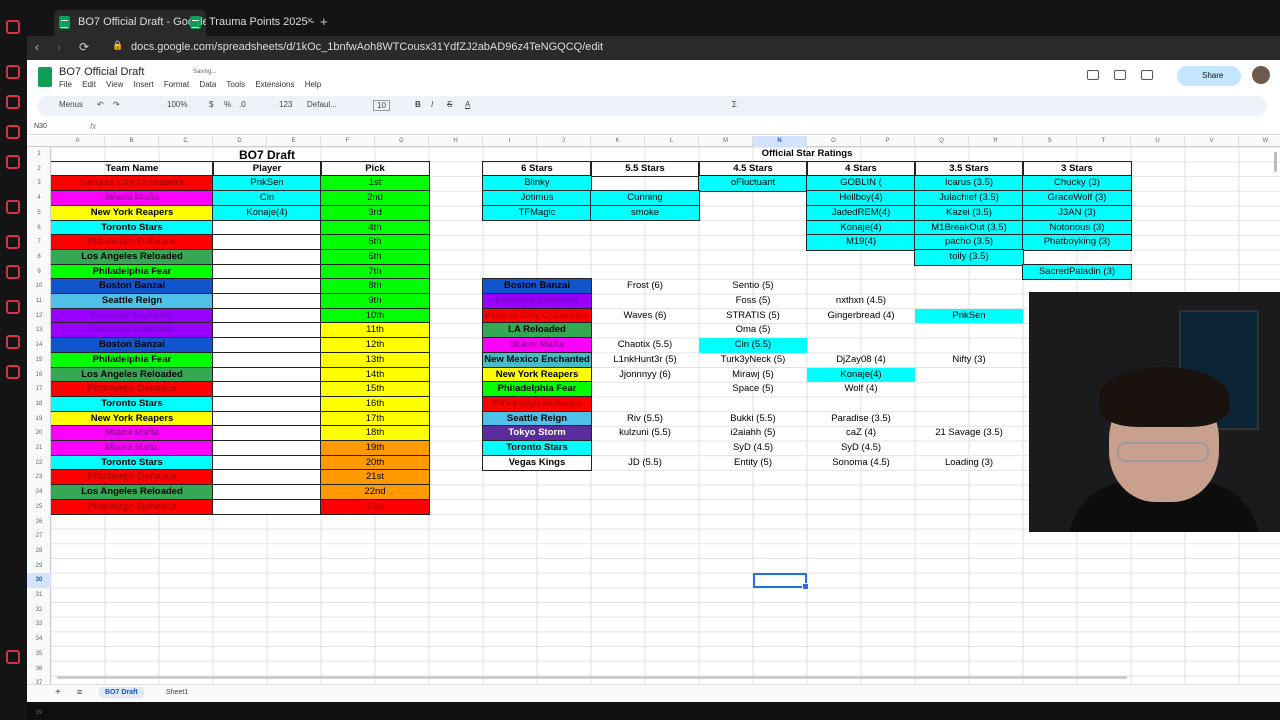  Describe the element at coordinates (1104, 141) in the screenshot. I see `column-header: T` at that location.